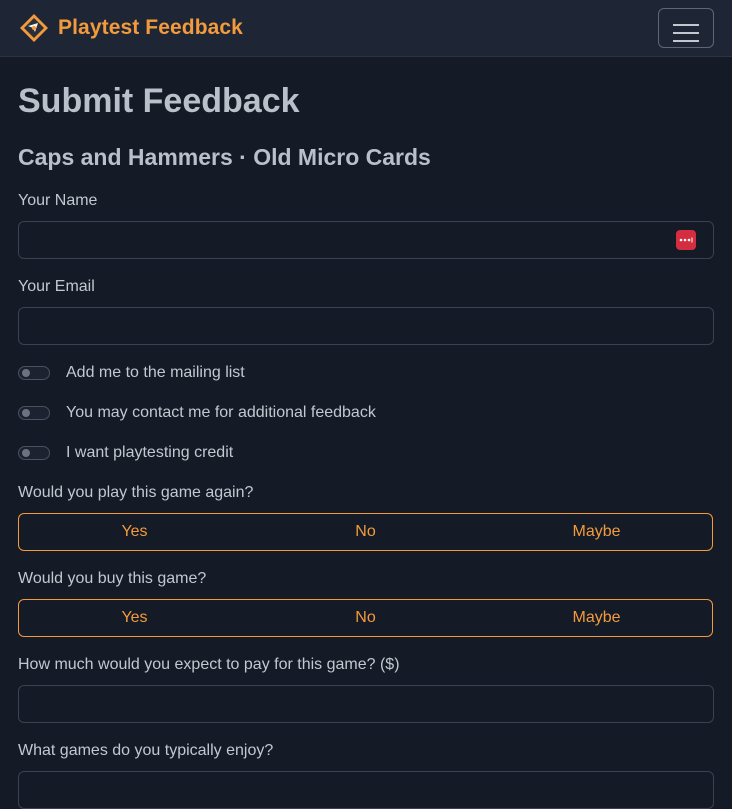 This screenshot has width=732, height=809. Describe the element at coordinates (366, 373) in the screenshot. I see `mailing-list-switch-row: Add me to the mailing list` at that location.